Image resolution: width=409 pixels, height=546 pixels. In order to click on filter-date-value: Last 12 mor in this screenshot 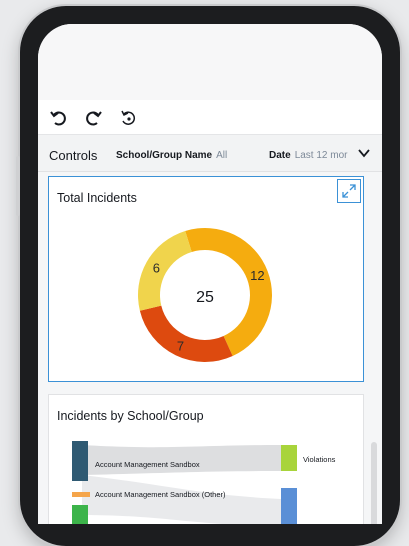, I will do `click(321, 155)`.